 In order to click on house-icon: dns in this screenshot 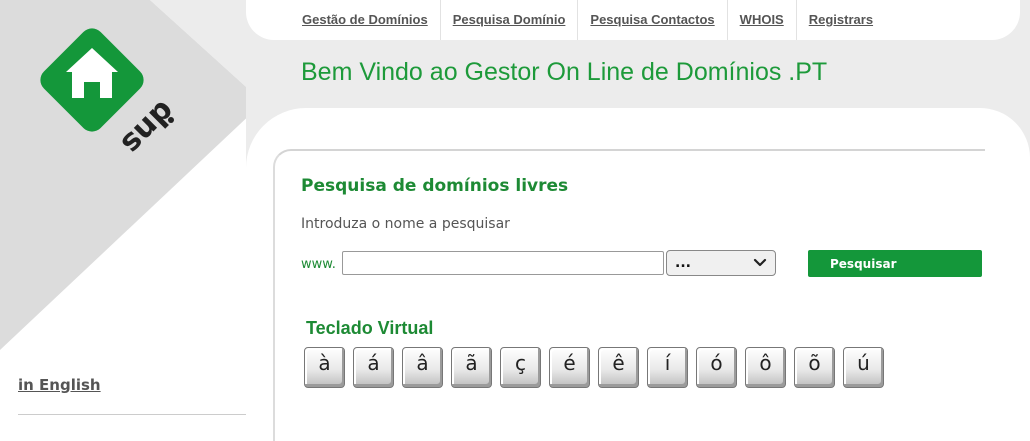, I will do `click(111, 94)`.